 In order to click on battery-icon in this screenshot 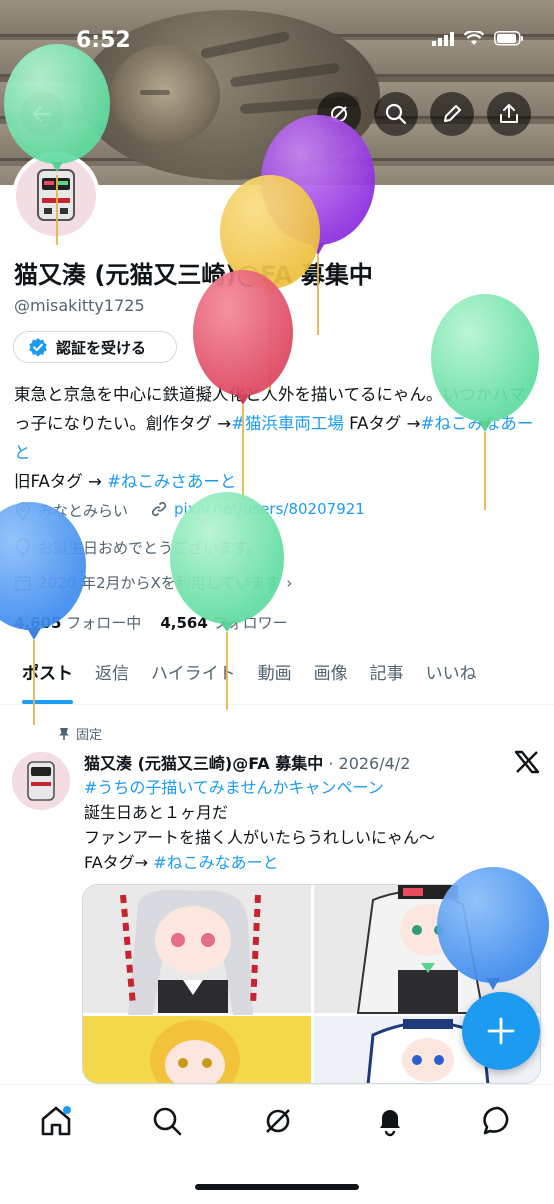, I will do `click(508, 38)`.